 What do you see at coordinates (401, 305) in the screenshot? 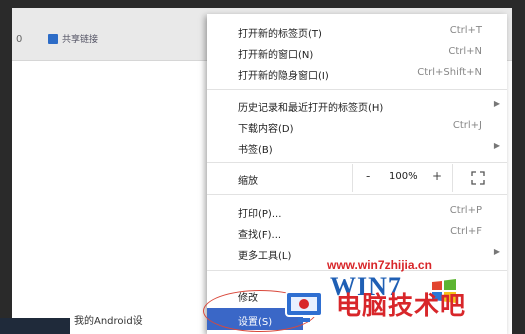
I see `watermark-cn-text: 电脑技术吧` at bounding box center [401, 305].